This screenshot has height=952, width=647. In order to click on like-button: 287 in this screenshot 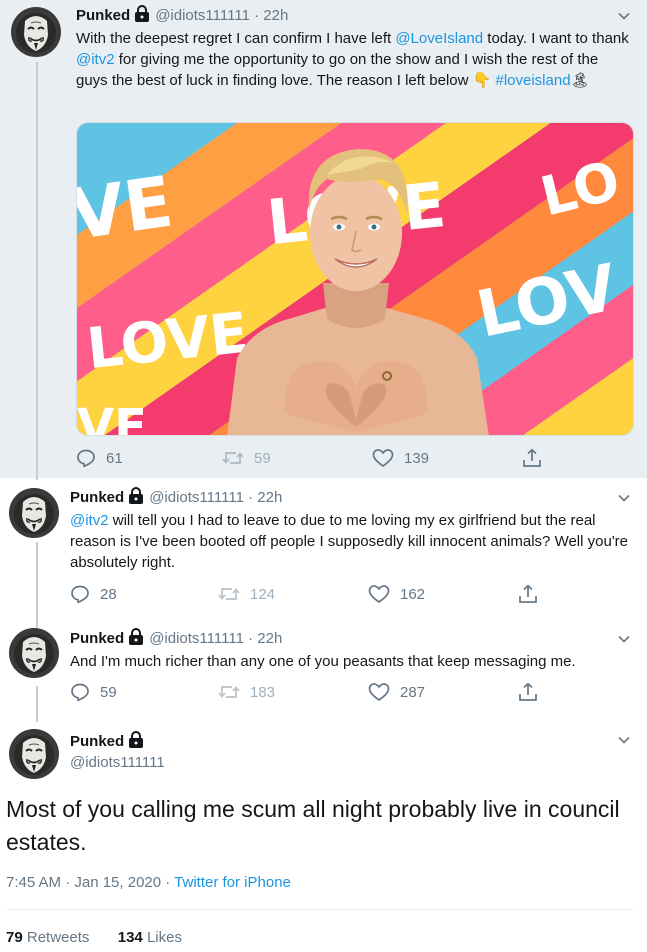, I will do `click(396, 692)`.